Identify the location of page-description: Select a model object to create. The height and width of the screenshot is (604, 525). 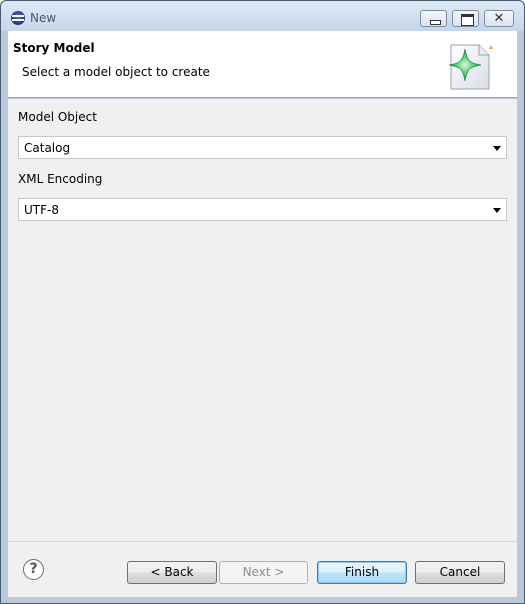
(116, 72).